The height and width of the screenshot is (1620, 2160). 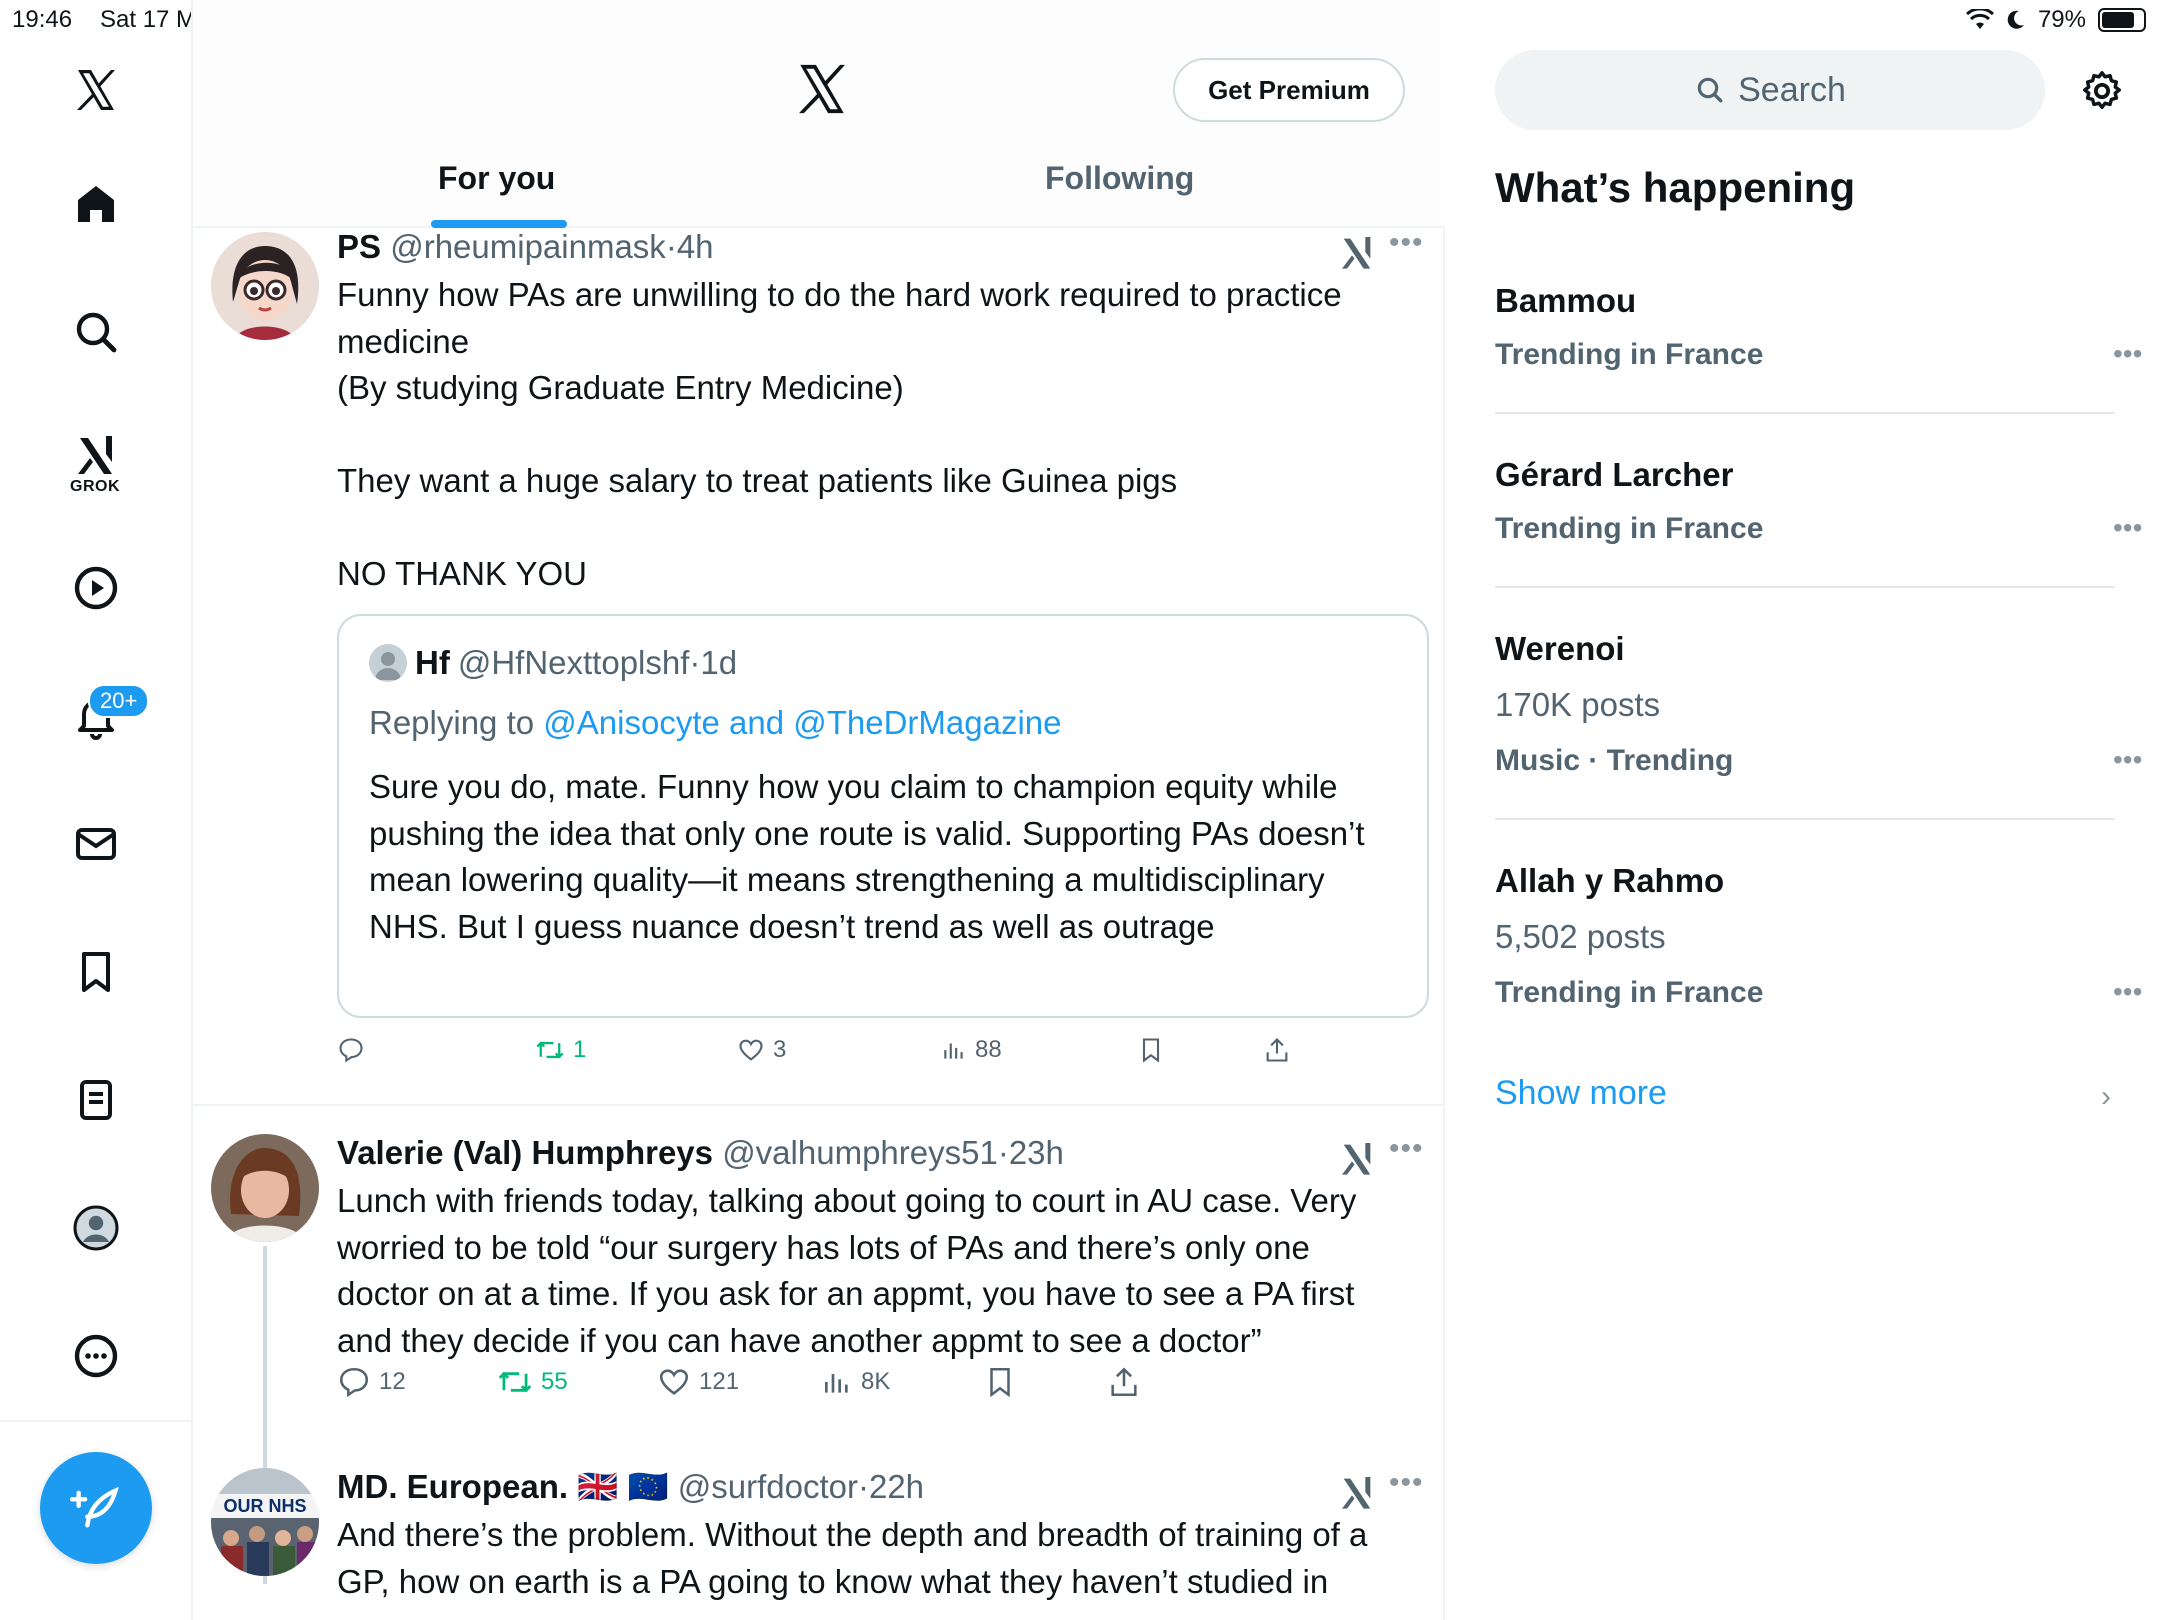 I want to click on compose-post-button, so click(x=96, y=1508).